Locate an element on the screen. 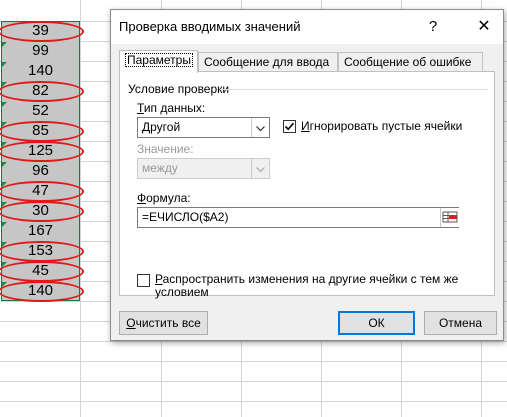 The width and height of the screenshot is (507, 417). tab-settings-label: Параметры is located at coordinates (159, 60).